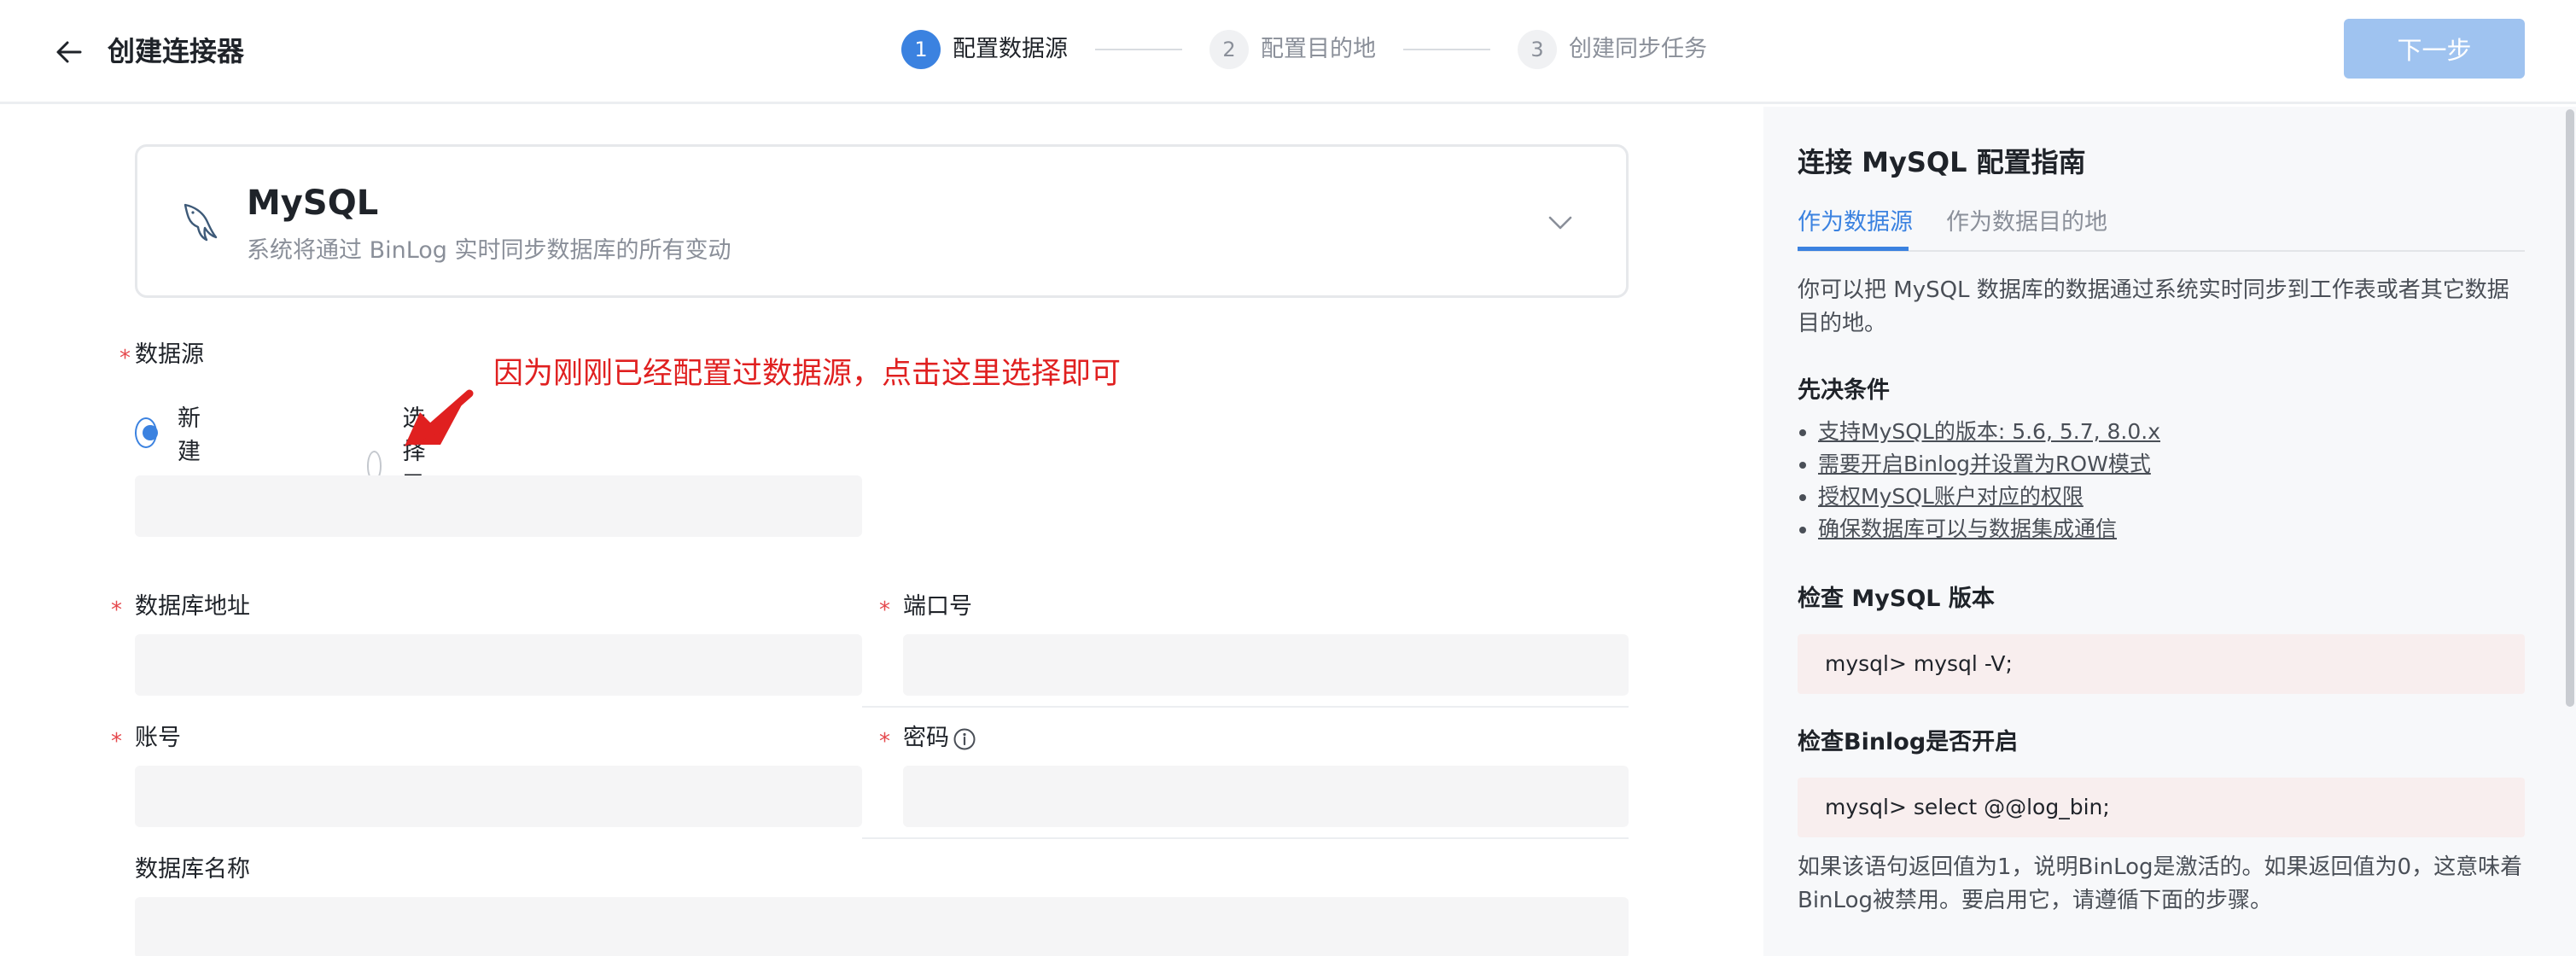 This screenshot has height=956, width=2576. What do you see at coordinates (1010, 49) in the screenshot?
I see `step-1-label: 配置数据源` at bounding box center [1010, 49].